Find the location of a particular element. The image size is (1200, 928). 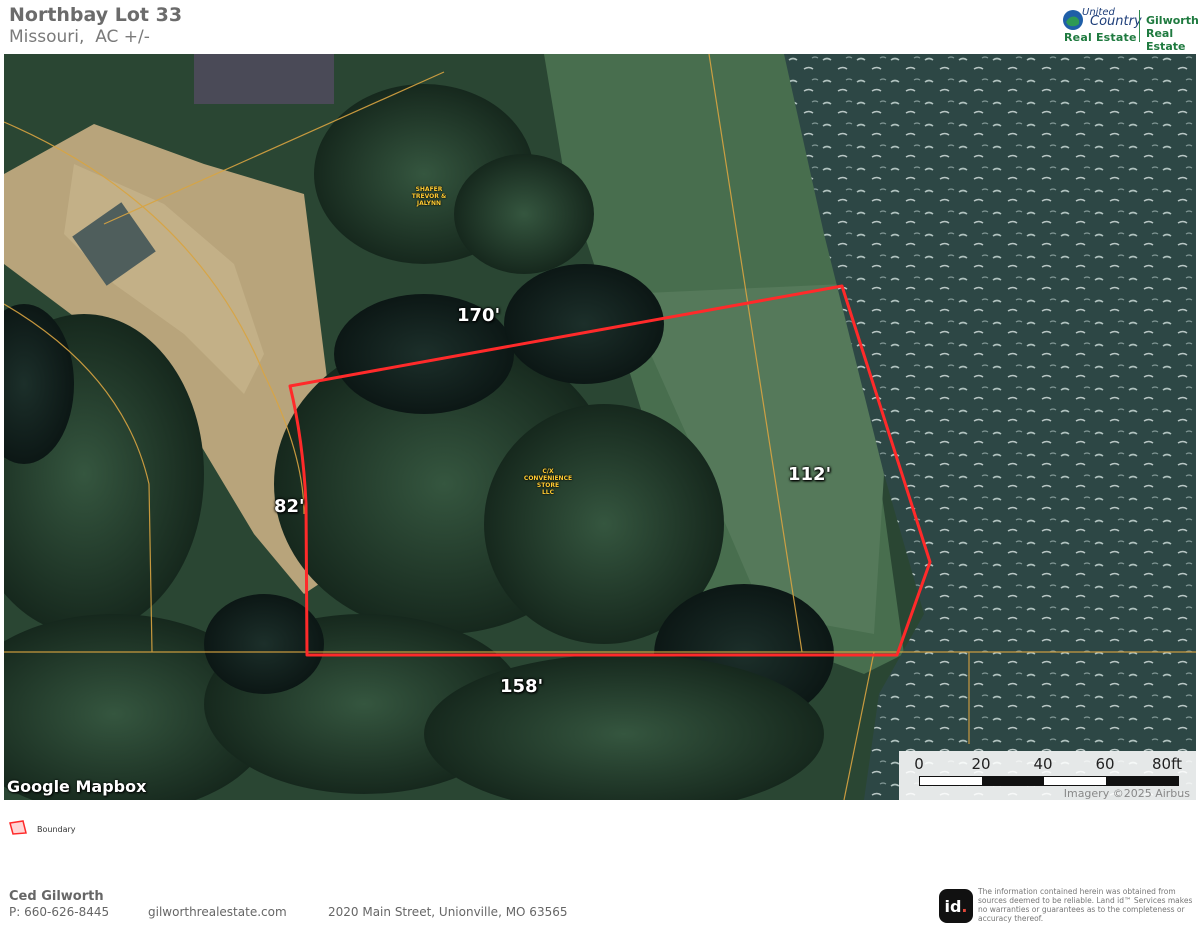

logo-country-text: Country is located at coordinates (1116, 21).